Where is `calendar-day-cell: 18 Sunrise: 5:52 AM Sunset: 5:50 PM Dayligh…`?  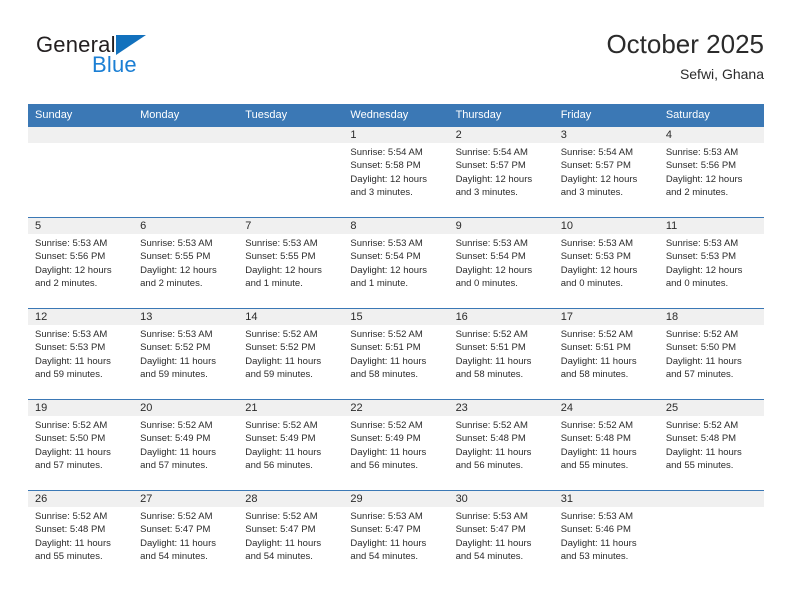 calendar-day-cell: 18 Sunrise: 5:52 AM Sunset: 5:50 PM Dayligh… is located at coordinates (711, 354).